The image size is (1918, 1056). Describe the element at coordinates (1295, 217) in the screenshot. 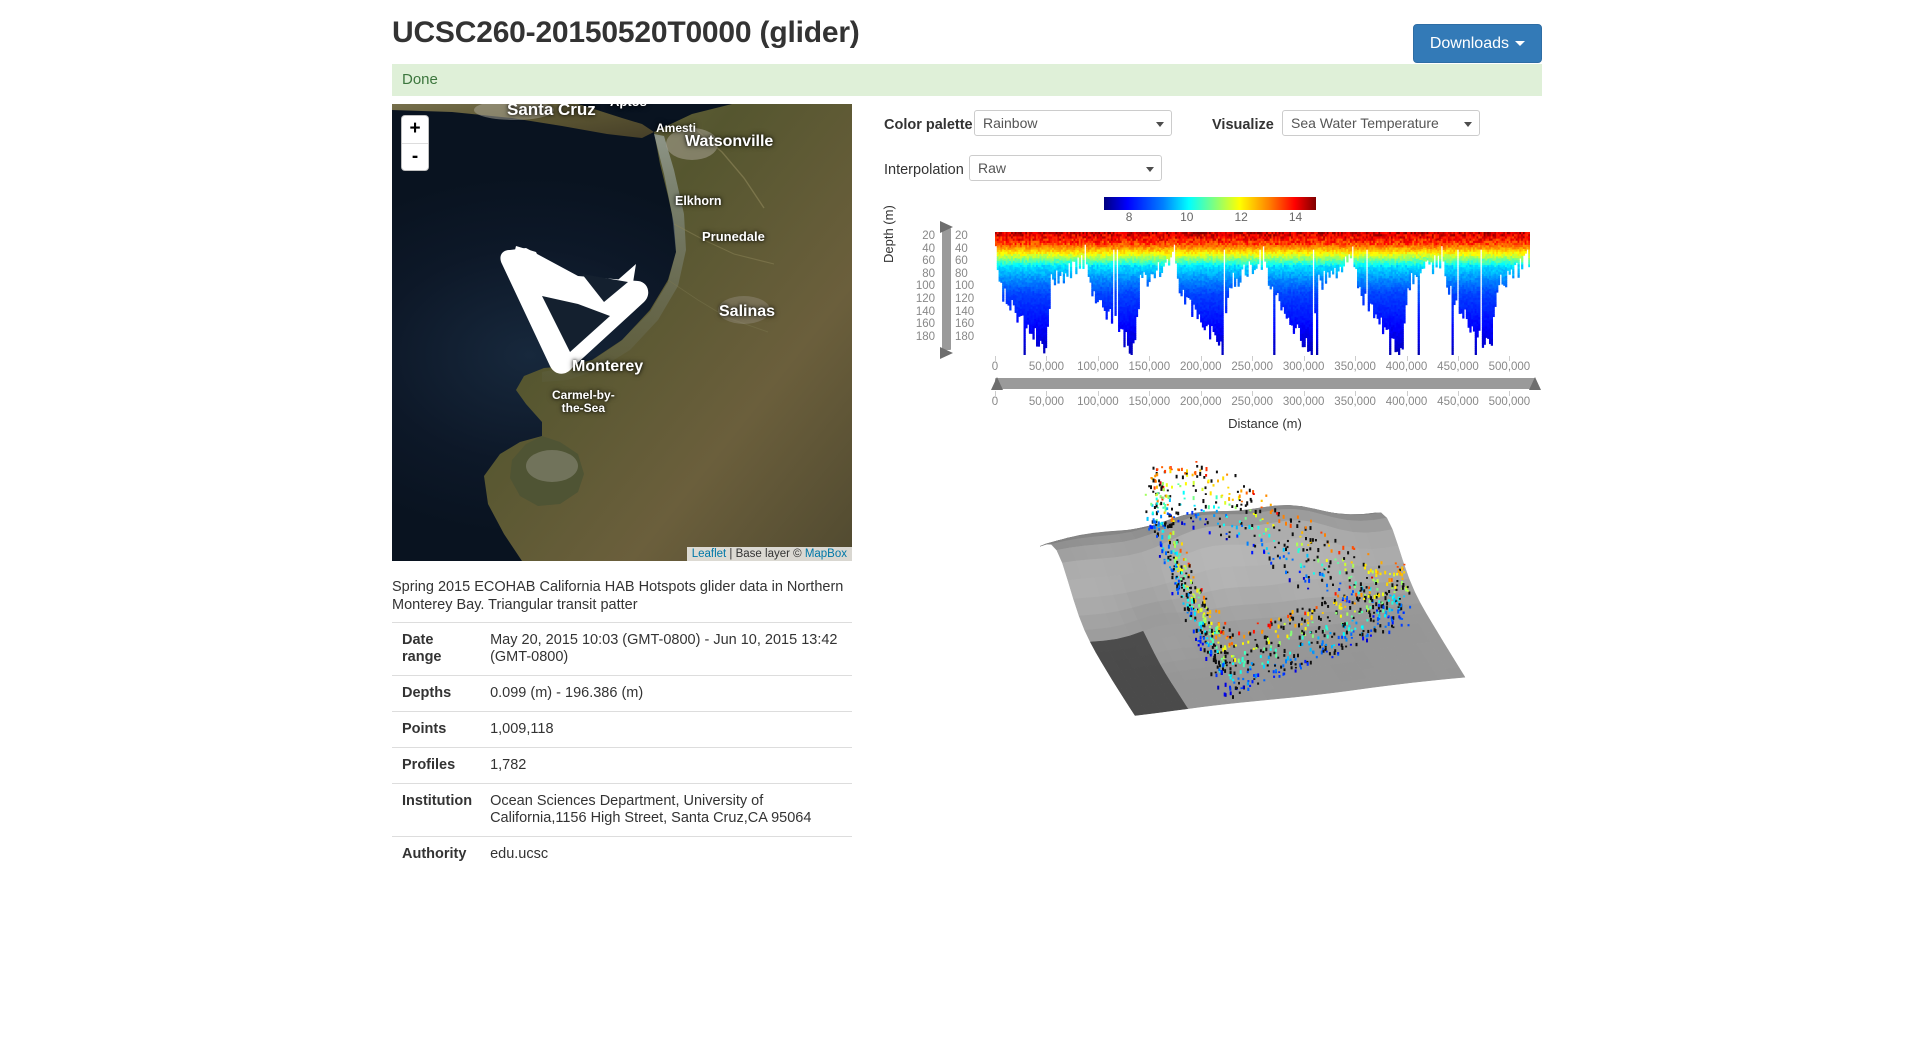

I see `colorbar-tick: 14` at that location.